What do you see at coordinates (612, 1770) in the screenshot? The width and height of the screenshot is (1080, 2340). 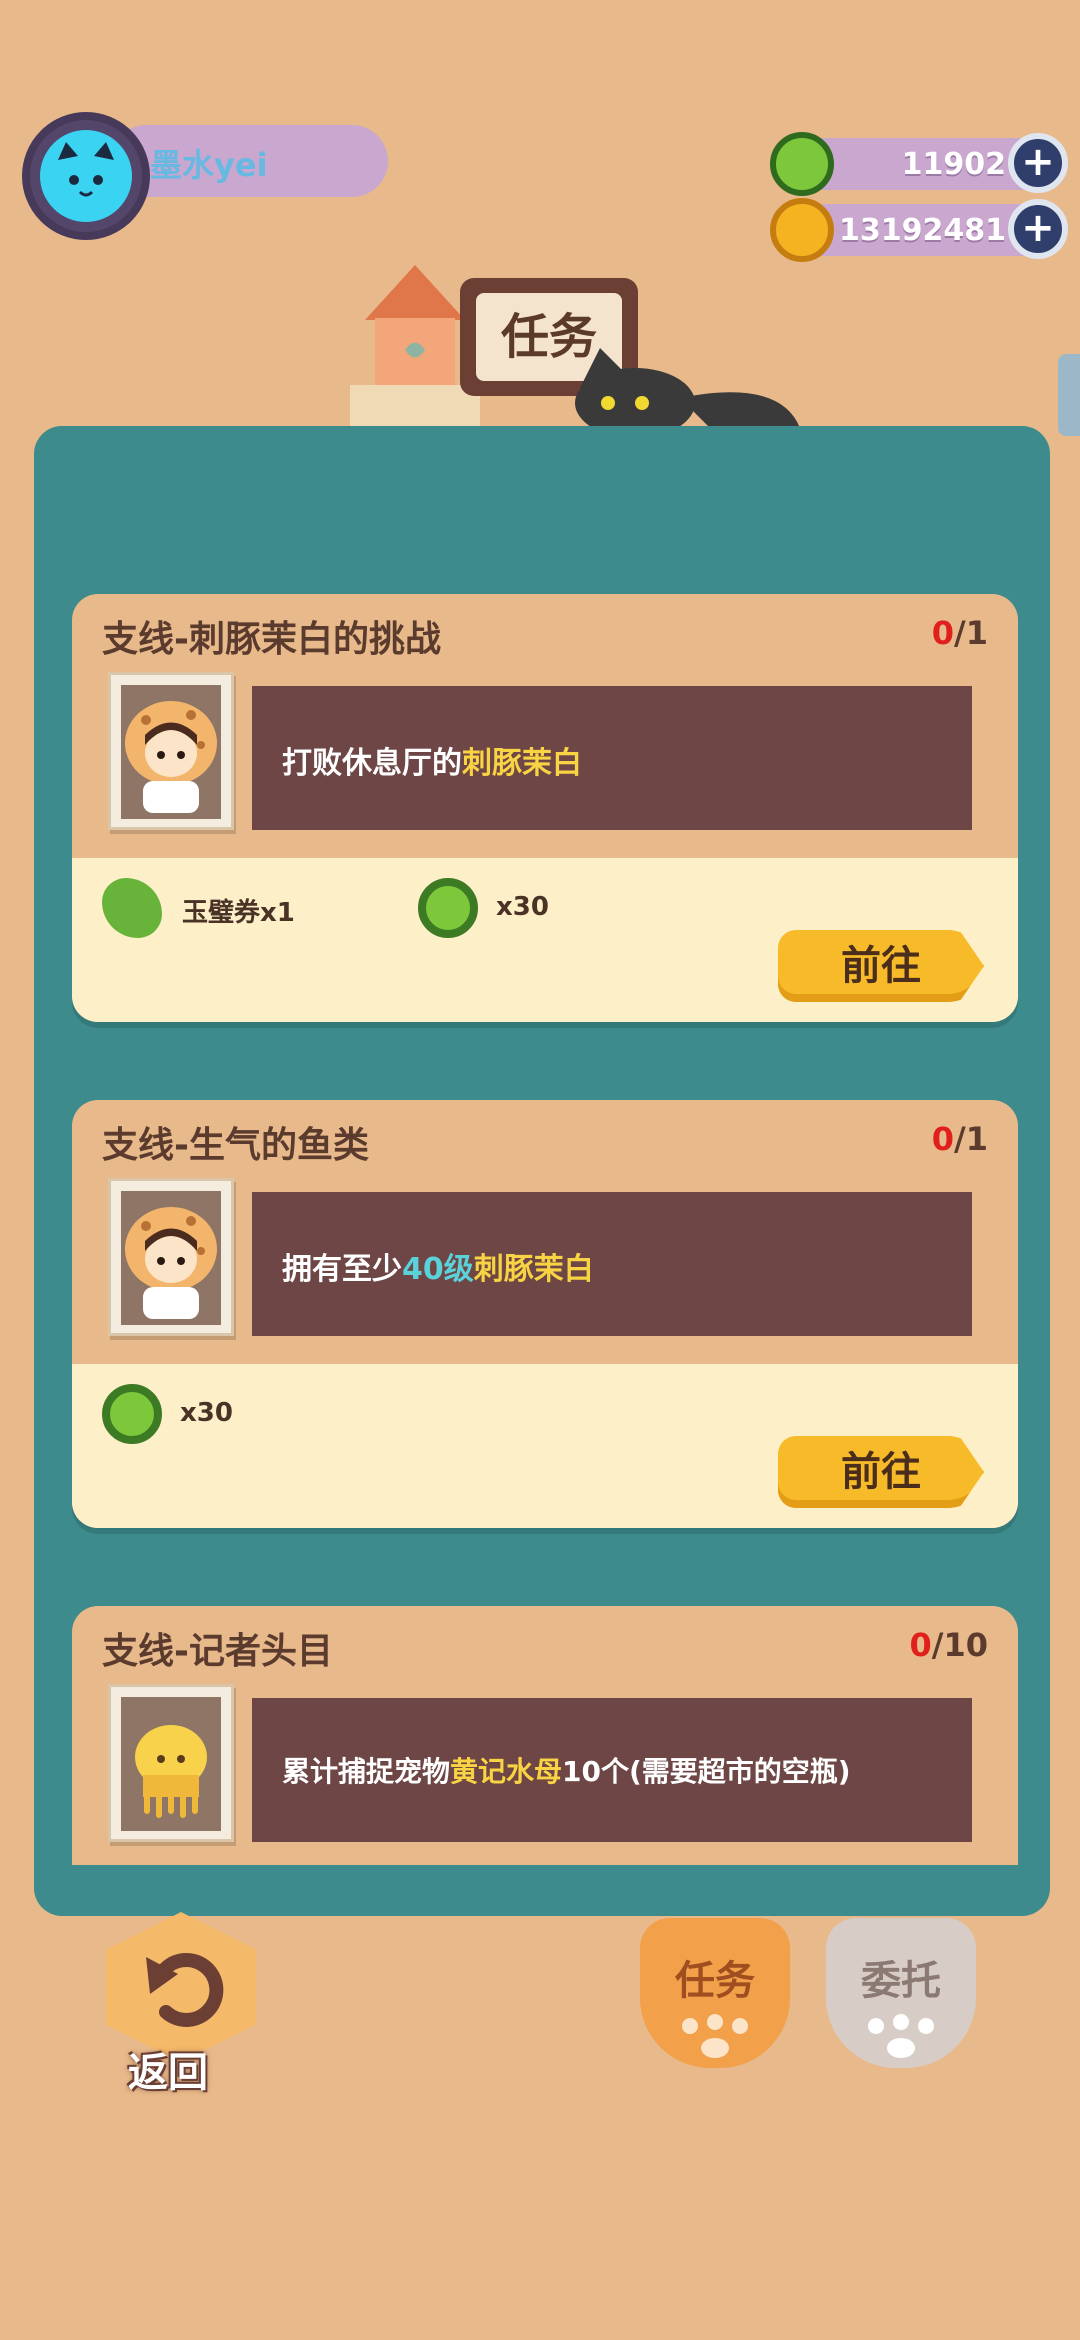 I see `quest-description: 累计捕捉宠物黄记水母10个(需要超市的空瓶)` at bounding box center [612, 1770].